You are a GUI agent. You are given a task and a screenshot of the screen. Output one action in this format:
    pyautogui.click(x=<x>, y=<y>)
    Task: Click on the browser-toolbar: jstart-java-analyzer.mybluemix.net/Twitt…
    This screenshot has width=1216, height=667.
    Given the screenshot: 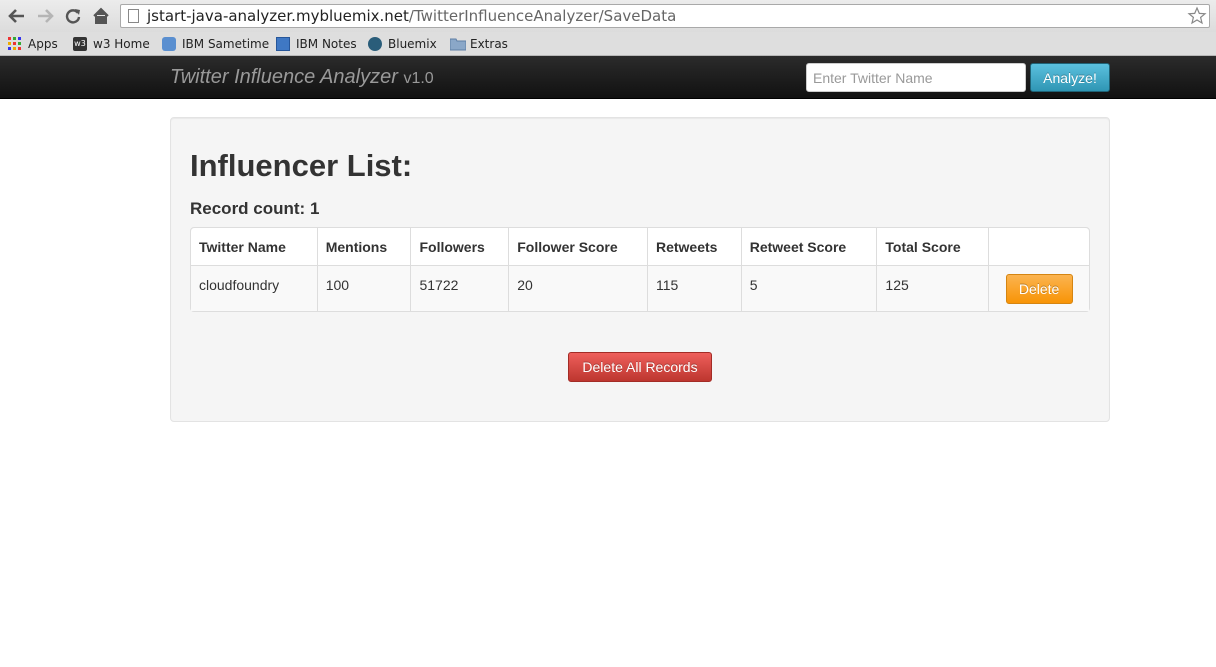 What is the action you would take?
    pyautogui.click(x=608, y=16)
    